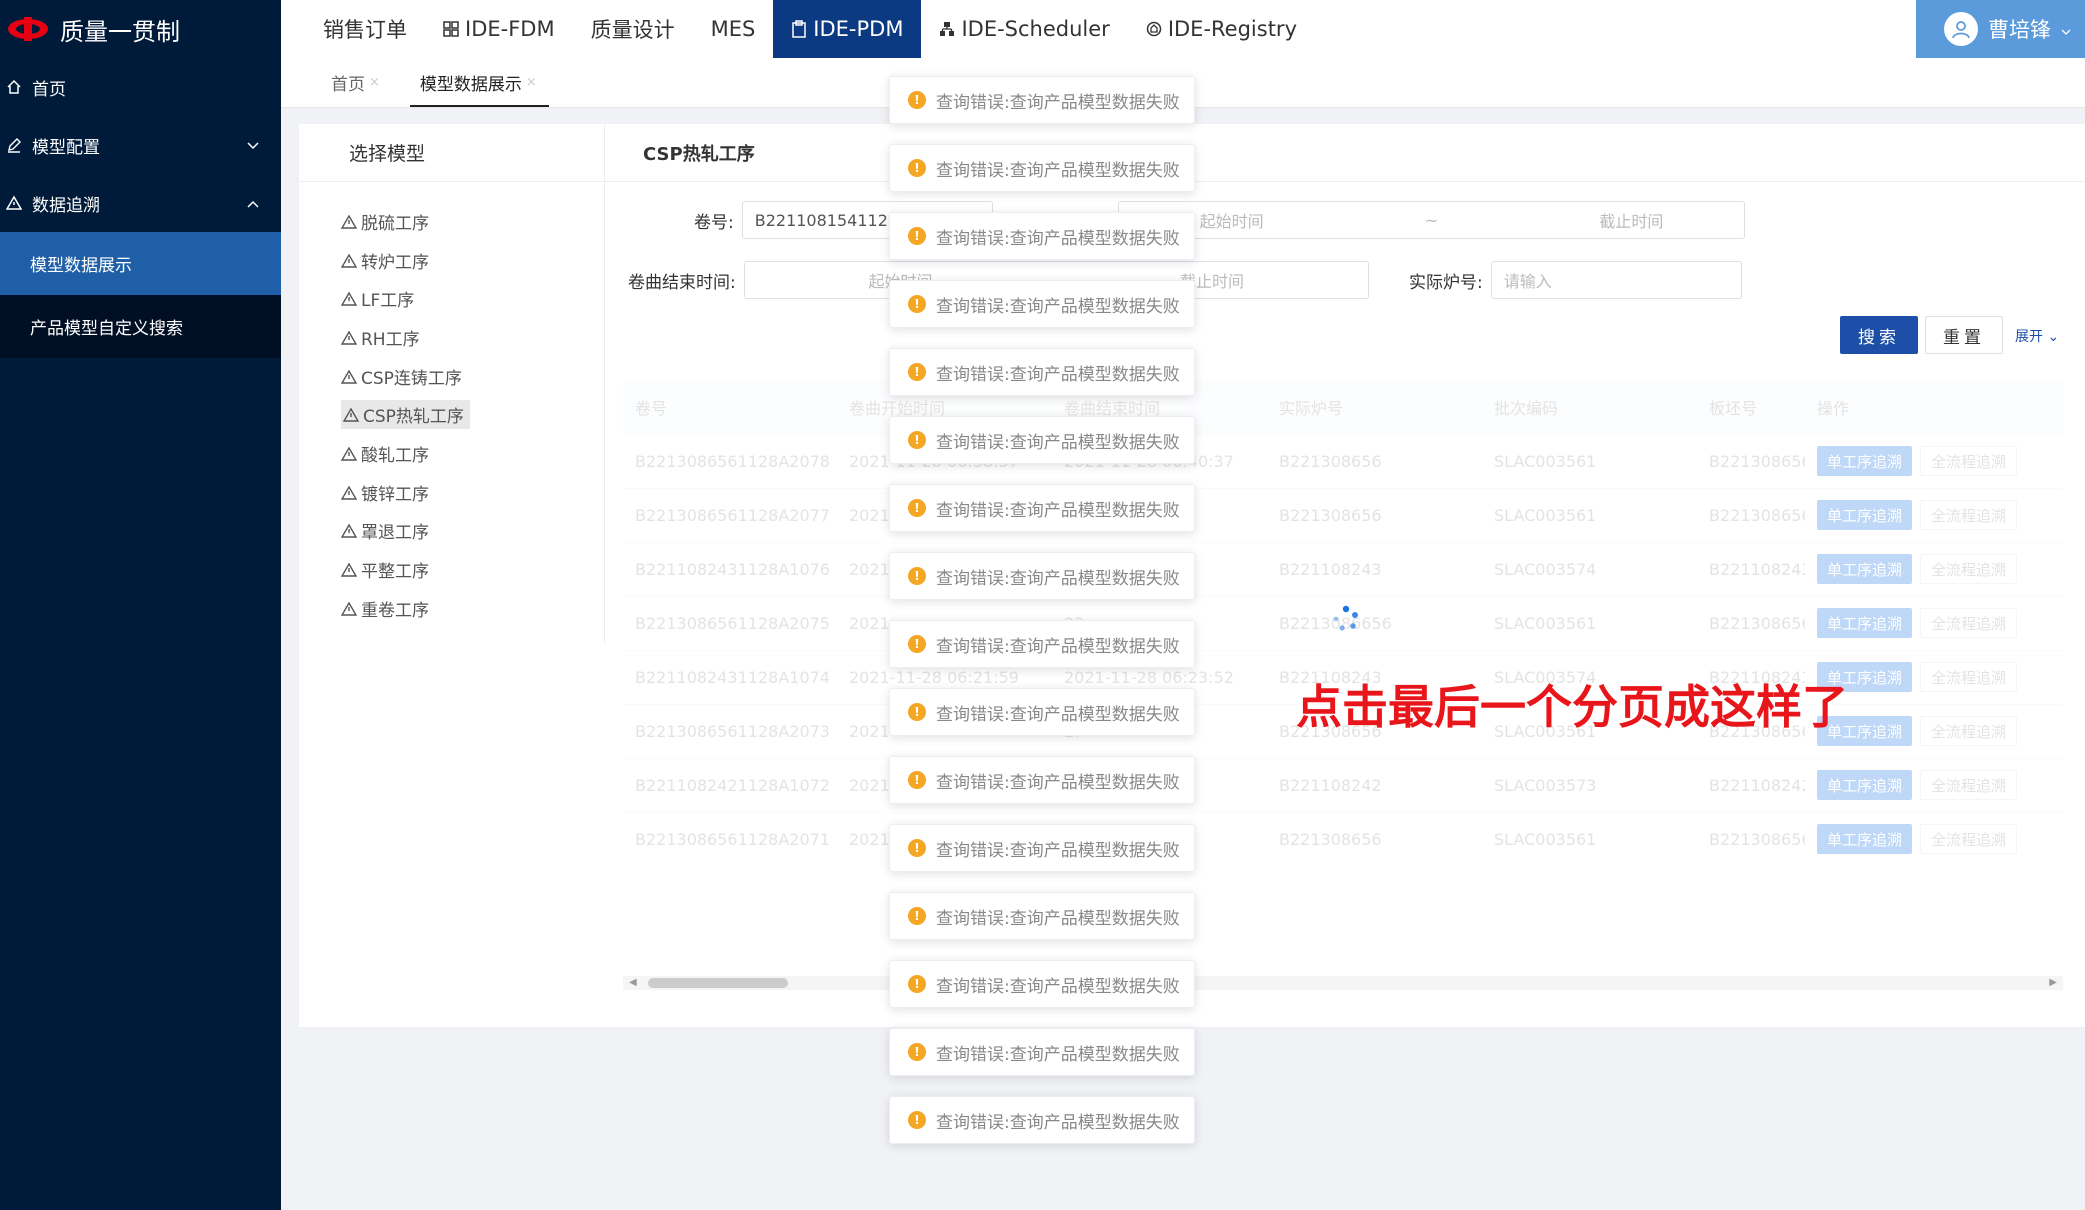  Describe the element at coordinates (633, 983) in the screenshot. I see `scroll-left-icon: ◀` at that location.